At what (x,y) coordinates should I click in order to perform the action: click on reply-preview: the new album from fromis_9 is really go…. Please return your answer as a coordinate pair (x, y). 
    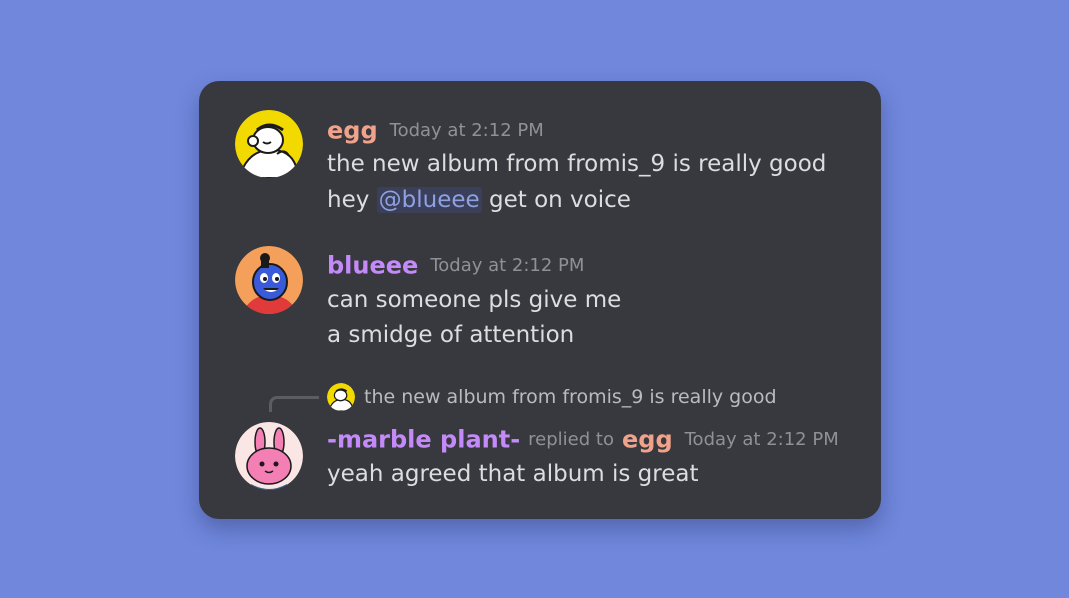
    Looking at the image, I should click on (552, 397).